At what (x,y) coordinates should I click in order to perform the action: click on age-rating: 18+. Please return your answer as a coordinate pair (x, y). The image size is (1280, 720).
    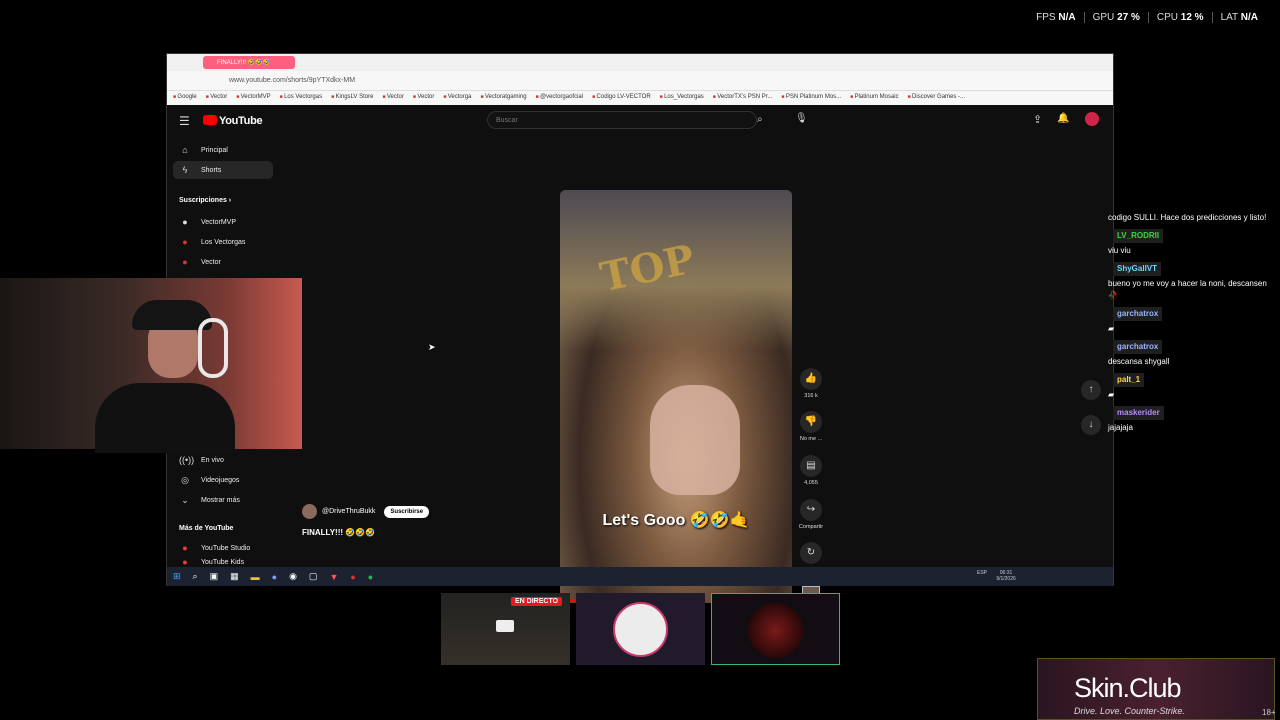
    Looking at the image, I should click on (1269, 712).